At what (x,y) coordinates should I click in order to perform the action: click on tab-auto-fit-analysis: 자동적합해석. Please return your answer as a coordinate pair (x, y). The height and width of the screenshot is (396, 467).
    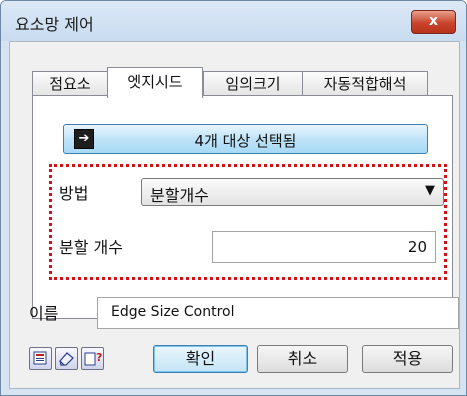
    Looking at the image, I should click on (365, 83).